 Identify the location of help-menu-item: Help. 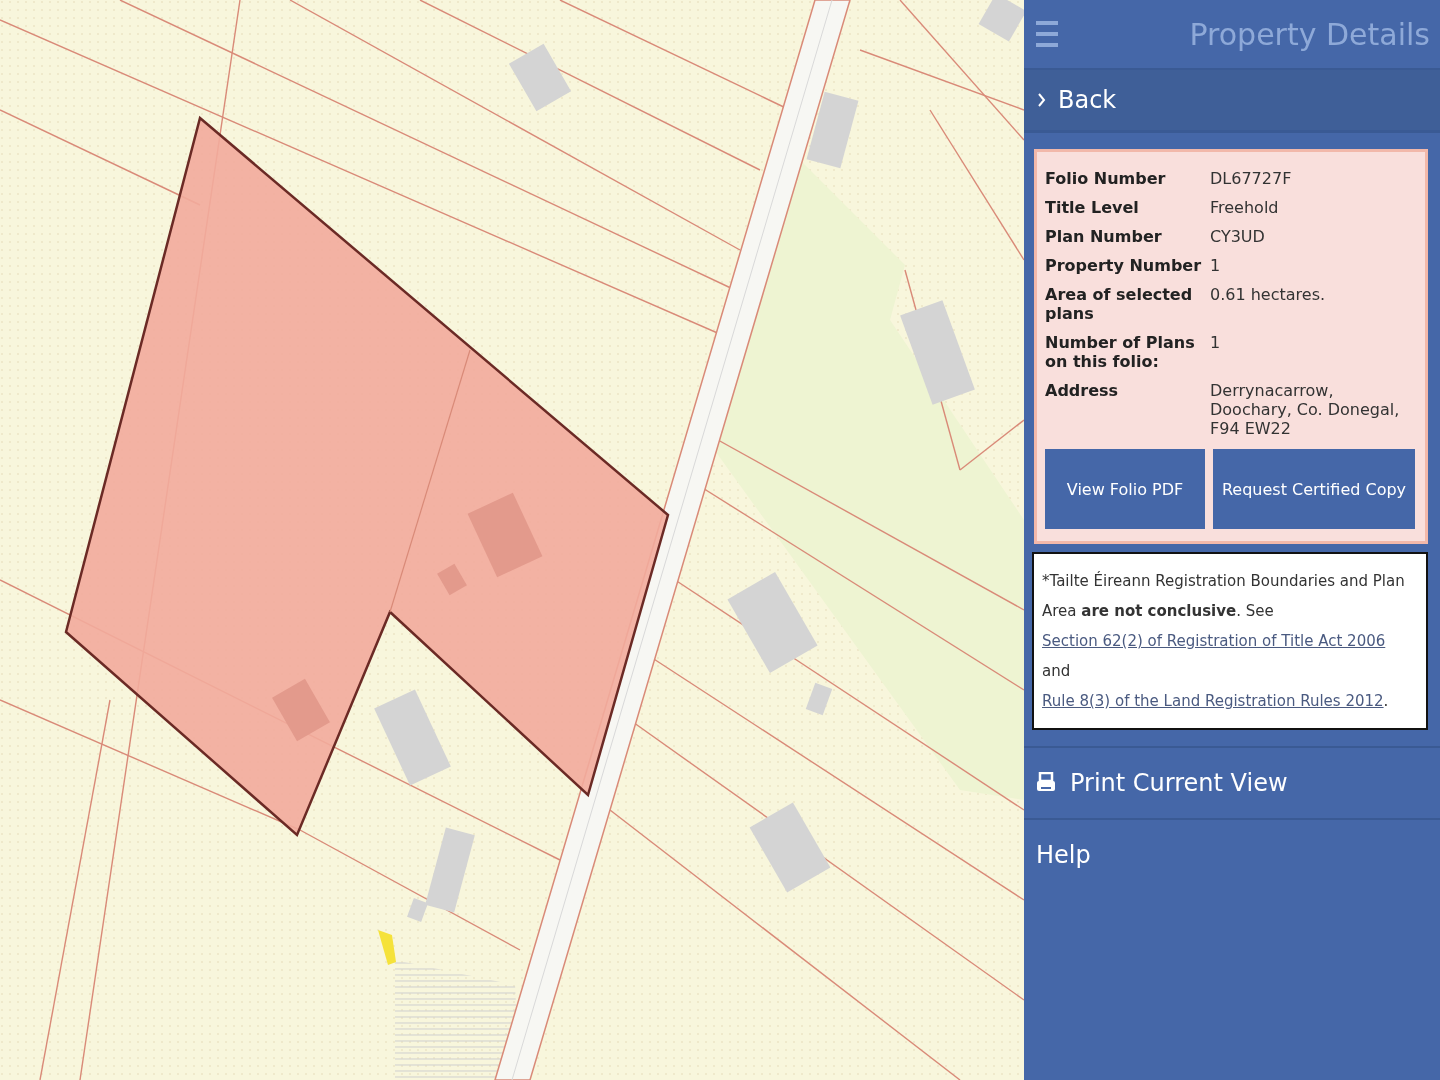
(1232, 854).